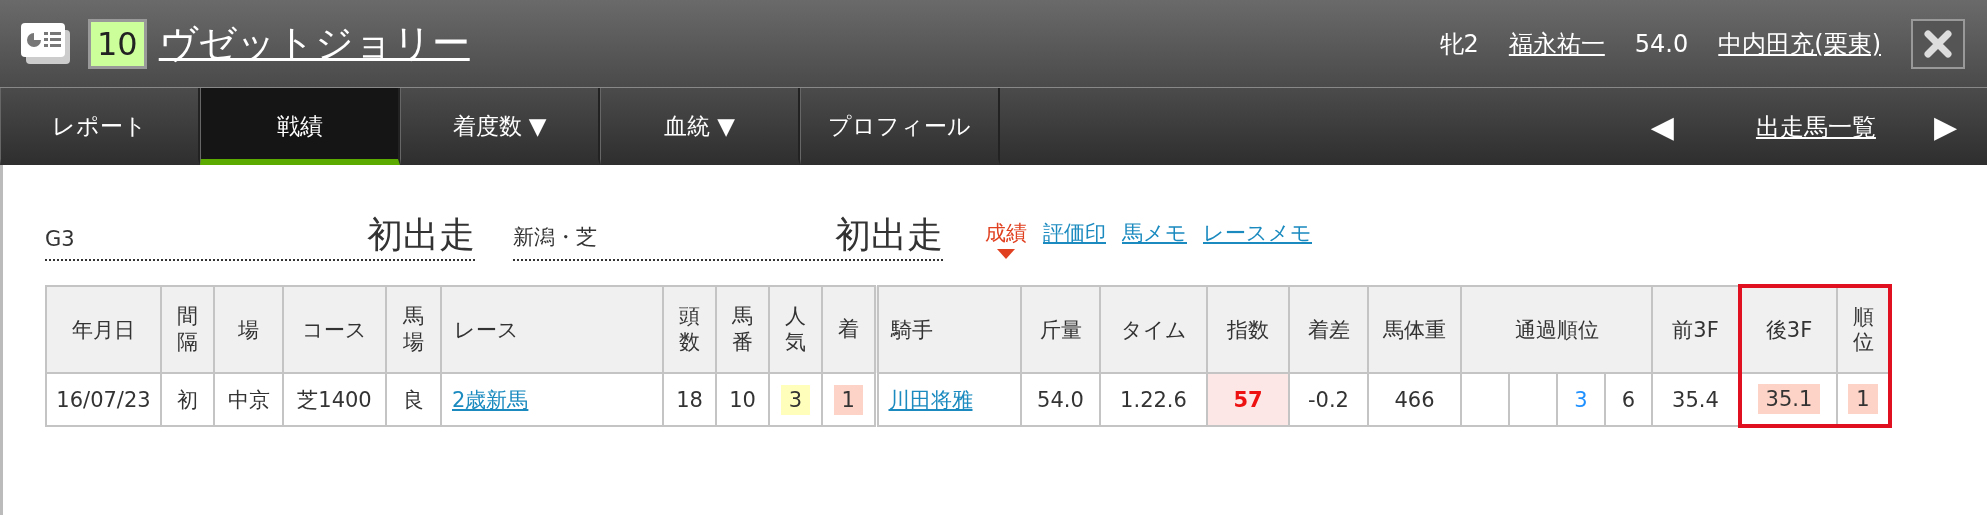 The height and width of the screenshot is (515, 1987). I want to click on table-cell: 16/07/23, so click(103, 399).